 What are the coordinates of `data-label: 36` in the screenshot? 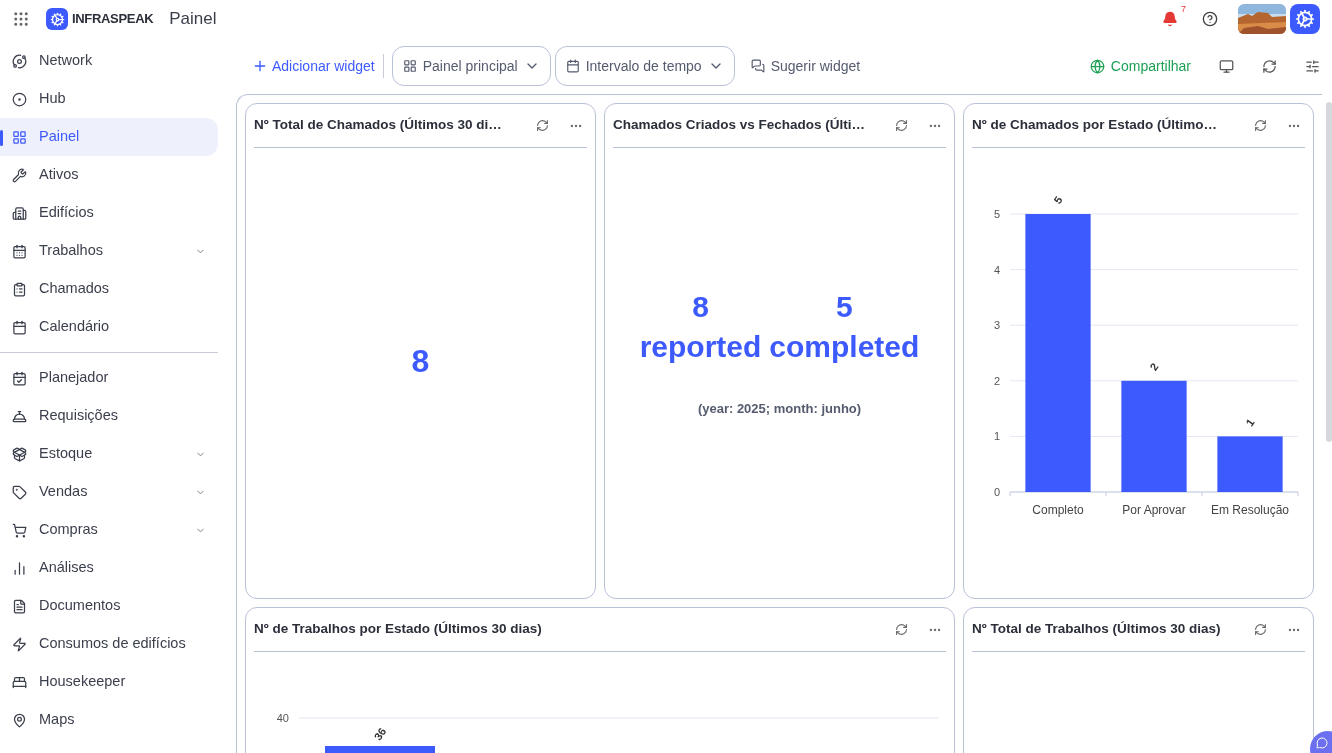 It's located at (380, 734).